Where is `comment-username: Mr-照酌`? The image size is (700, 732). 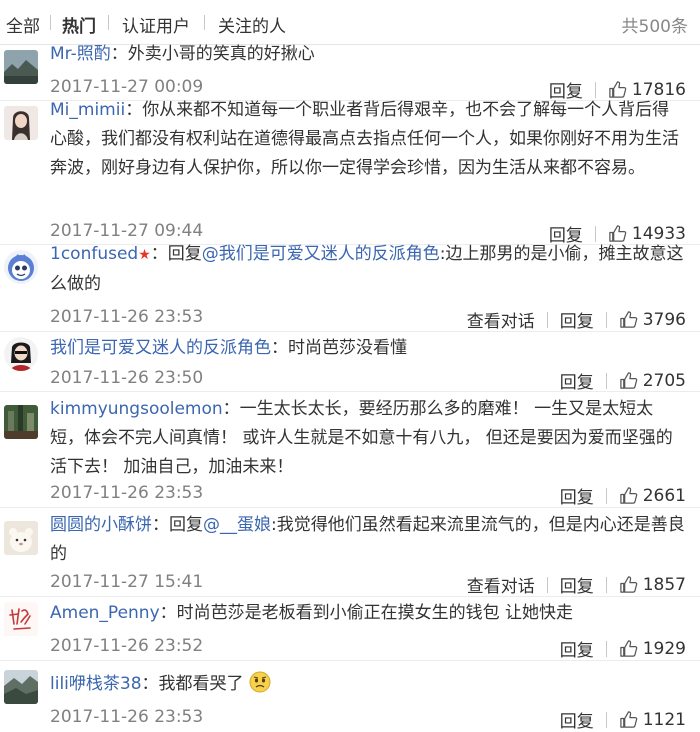 comment-username: Mr-照酌 is located at coordinates (80, 54).